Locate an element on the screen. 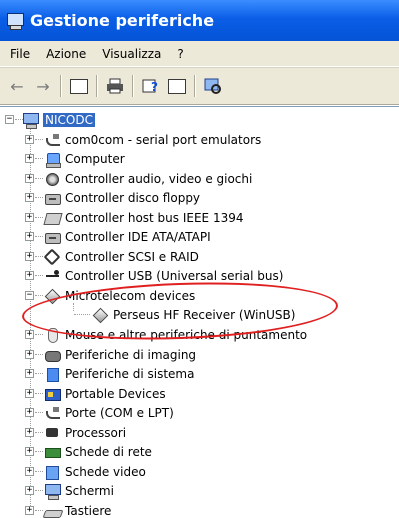  tree-item-label: com0com - serial port emulators is located at coordinates (163, 140).